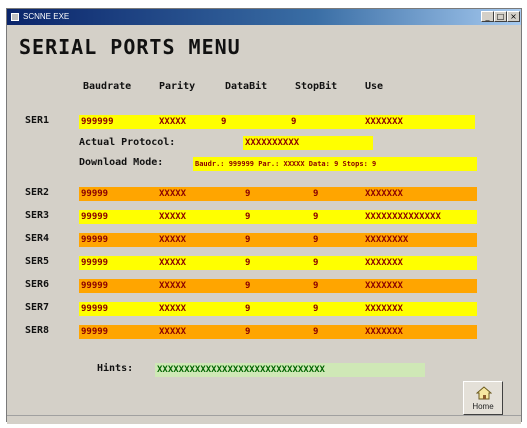  I want to click on ser8-baud-field: 99999, so click(118, 332).